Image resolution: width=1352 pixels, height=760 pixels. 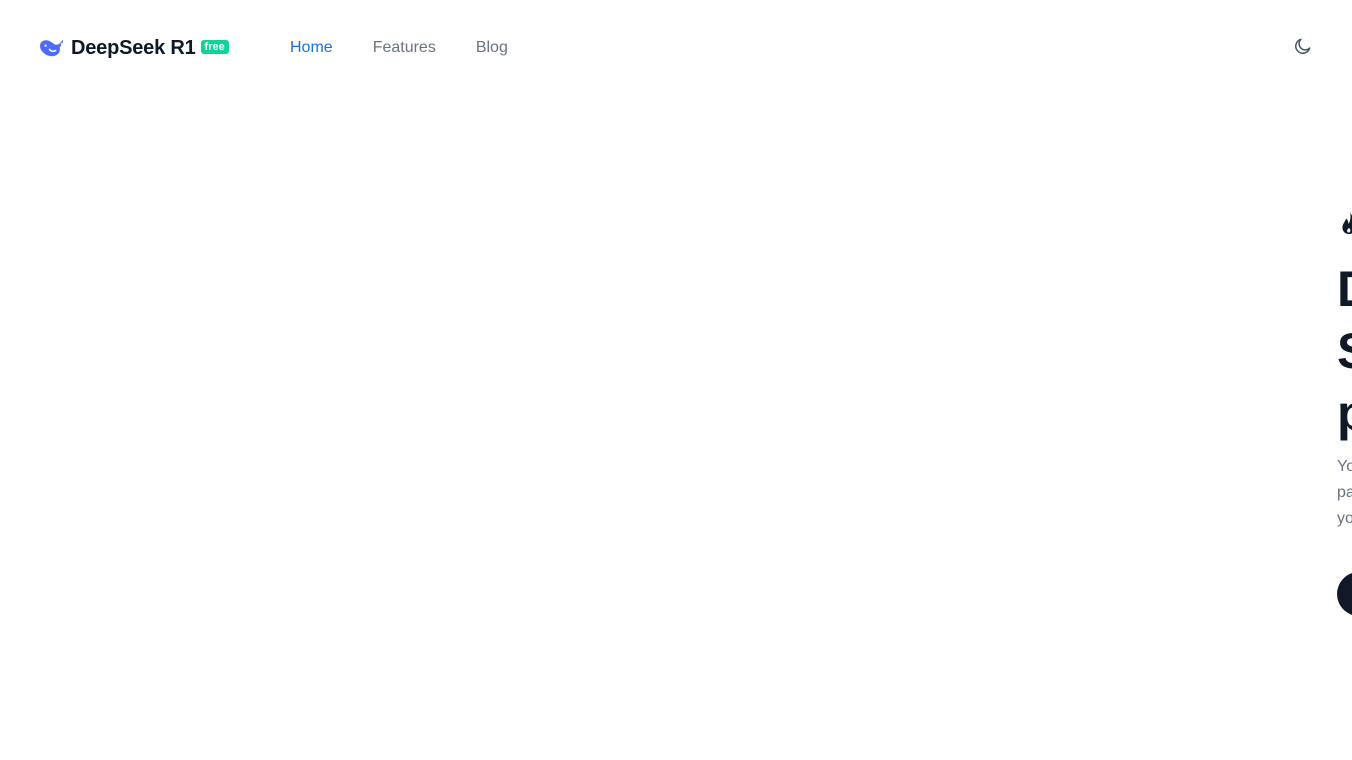 What do you see at coordinates (404, 48) in the screenshot?
I see `nav-features: Features` at bounding box center [404, 48].